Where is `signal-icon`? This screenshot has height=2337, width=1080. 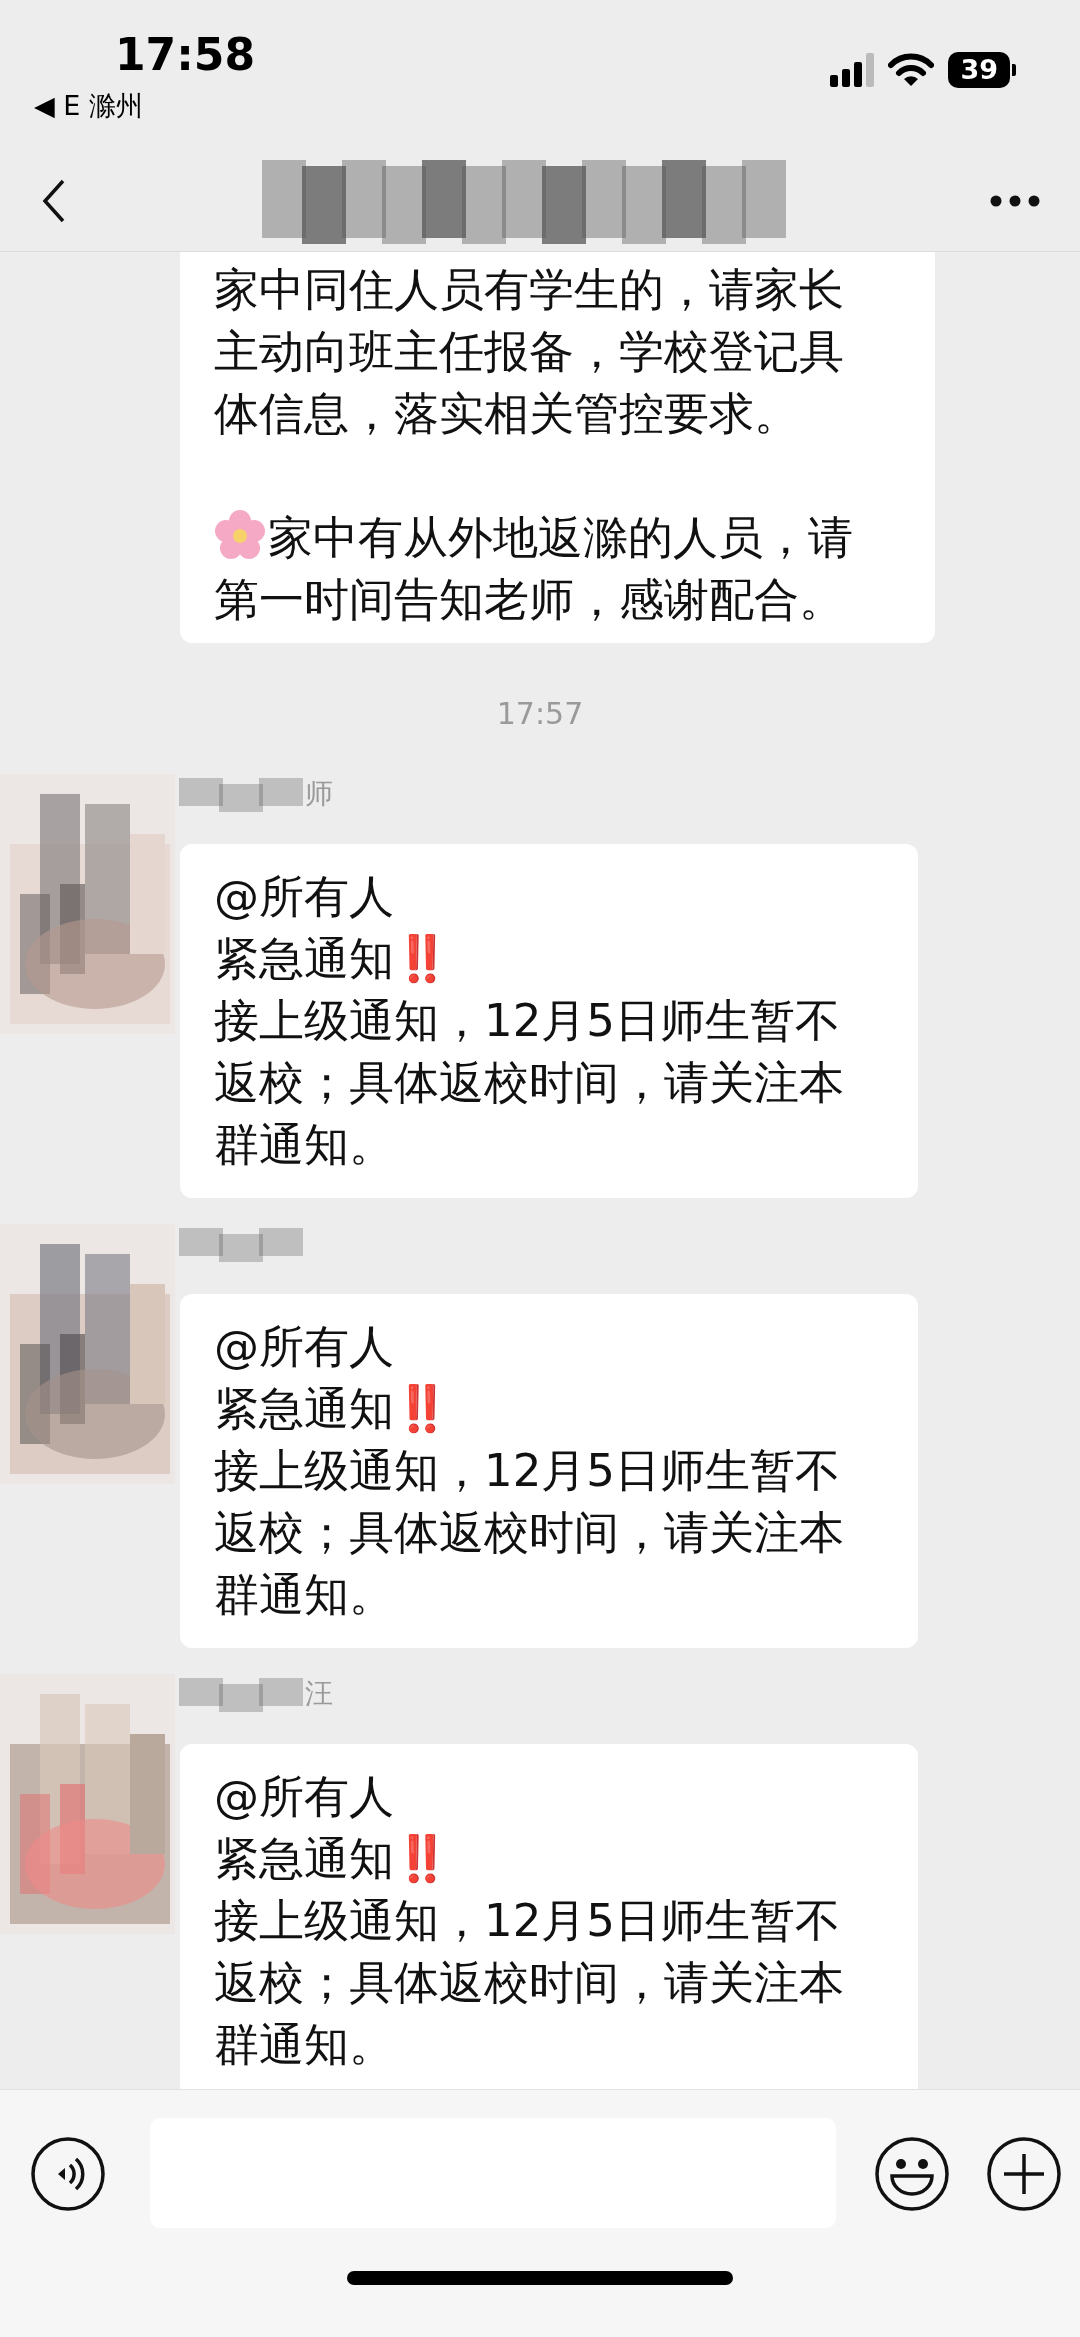
signal-icon is located at coordinates (852, 70).